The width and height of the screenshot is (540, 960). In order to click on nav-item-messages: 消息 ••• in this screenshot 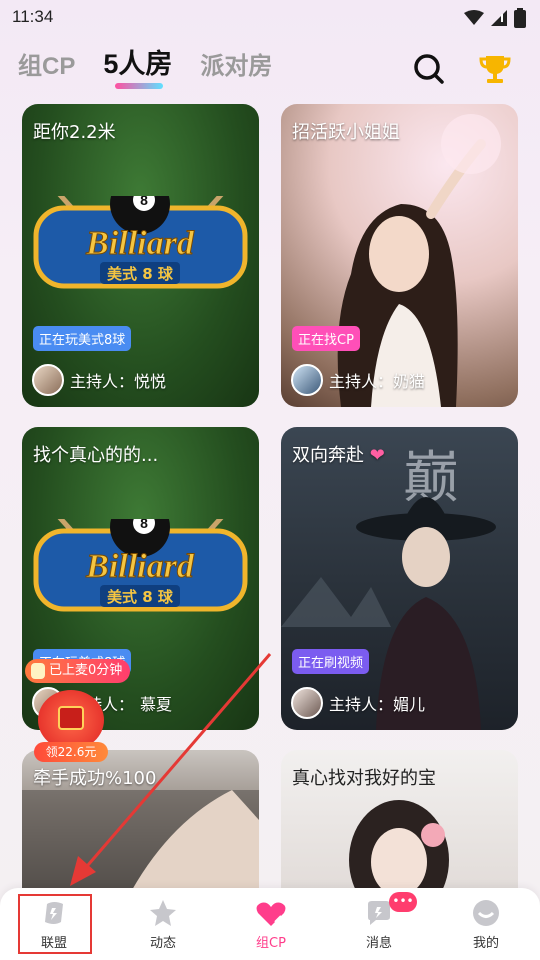, I will do `click(379, 921)`.